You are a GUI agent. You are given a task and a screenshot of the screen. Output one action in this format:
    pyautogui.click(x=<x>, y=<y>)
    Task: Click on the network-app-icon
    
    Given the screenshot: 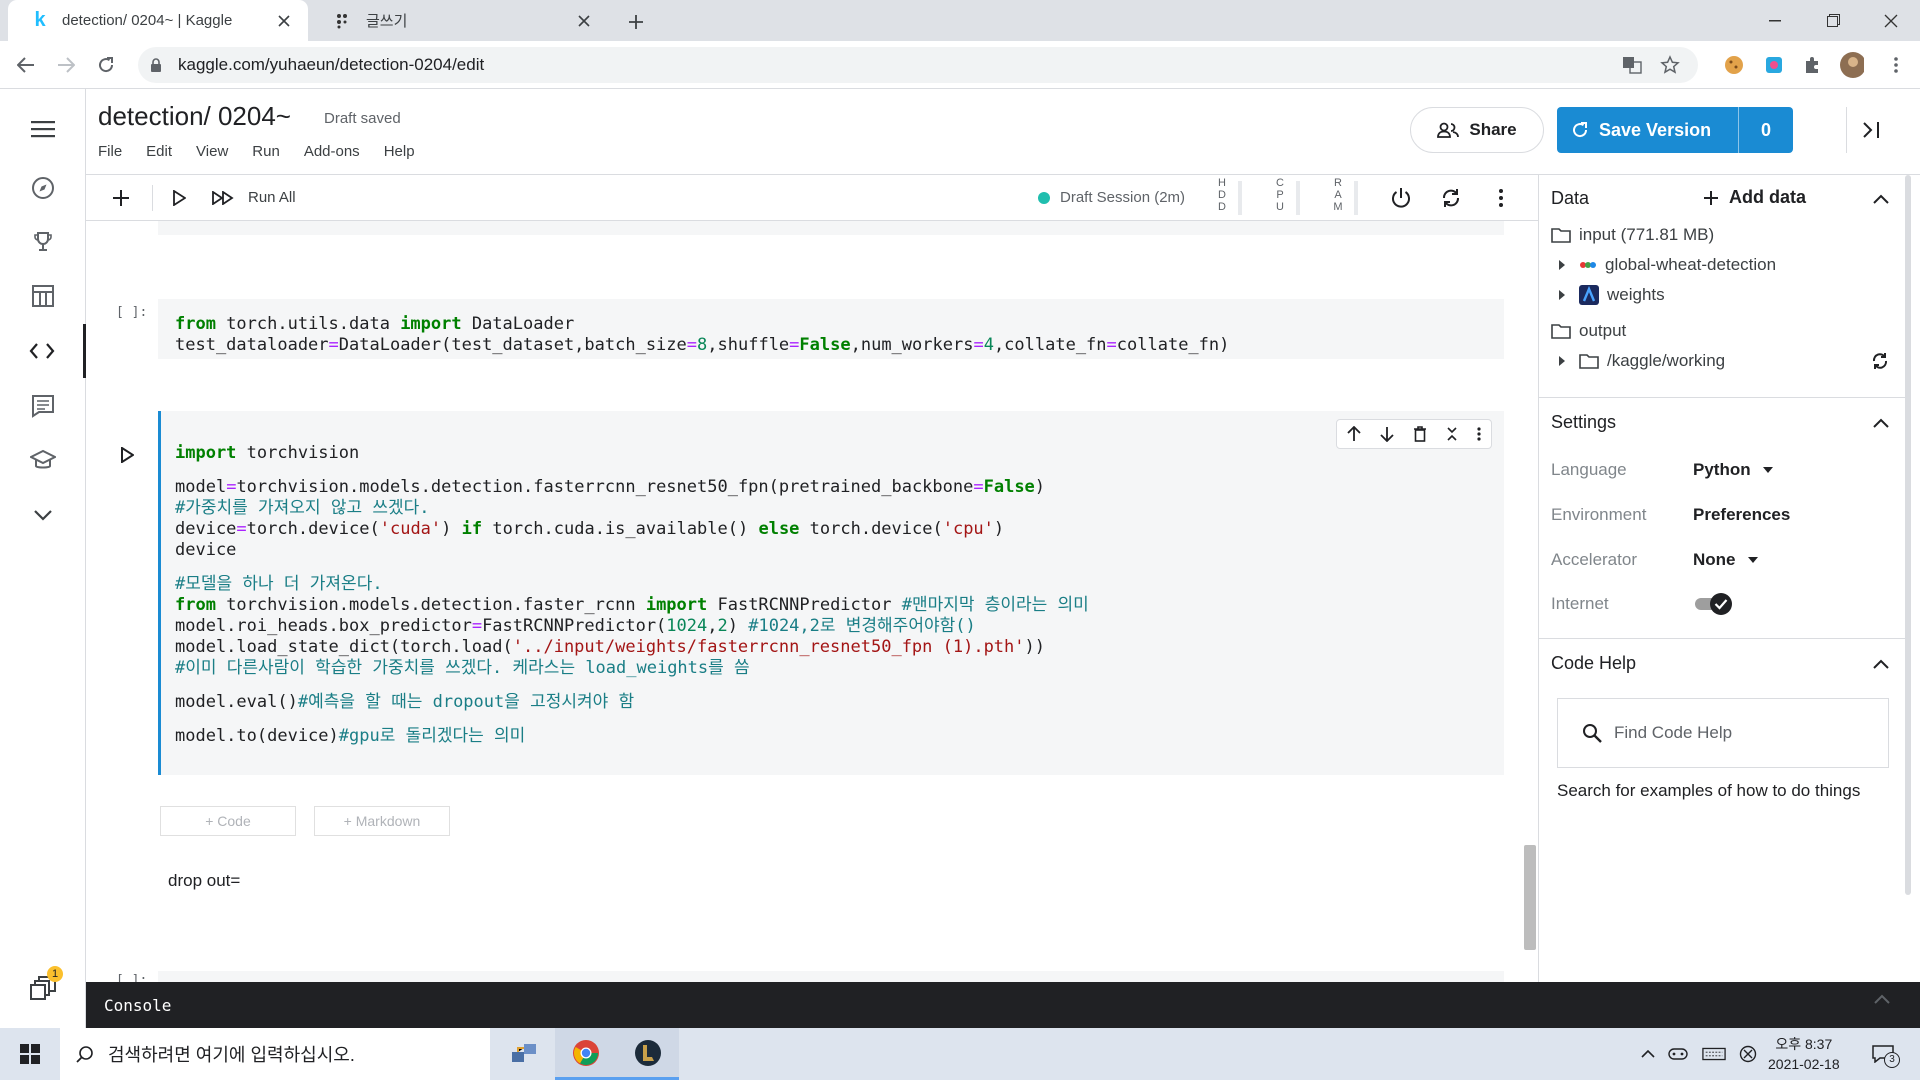 What is the action you would take?
    pyautogui.click(x=524, y=1054)
    